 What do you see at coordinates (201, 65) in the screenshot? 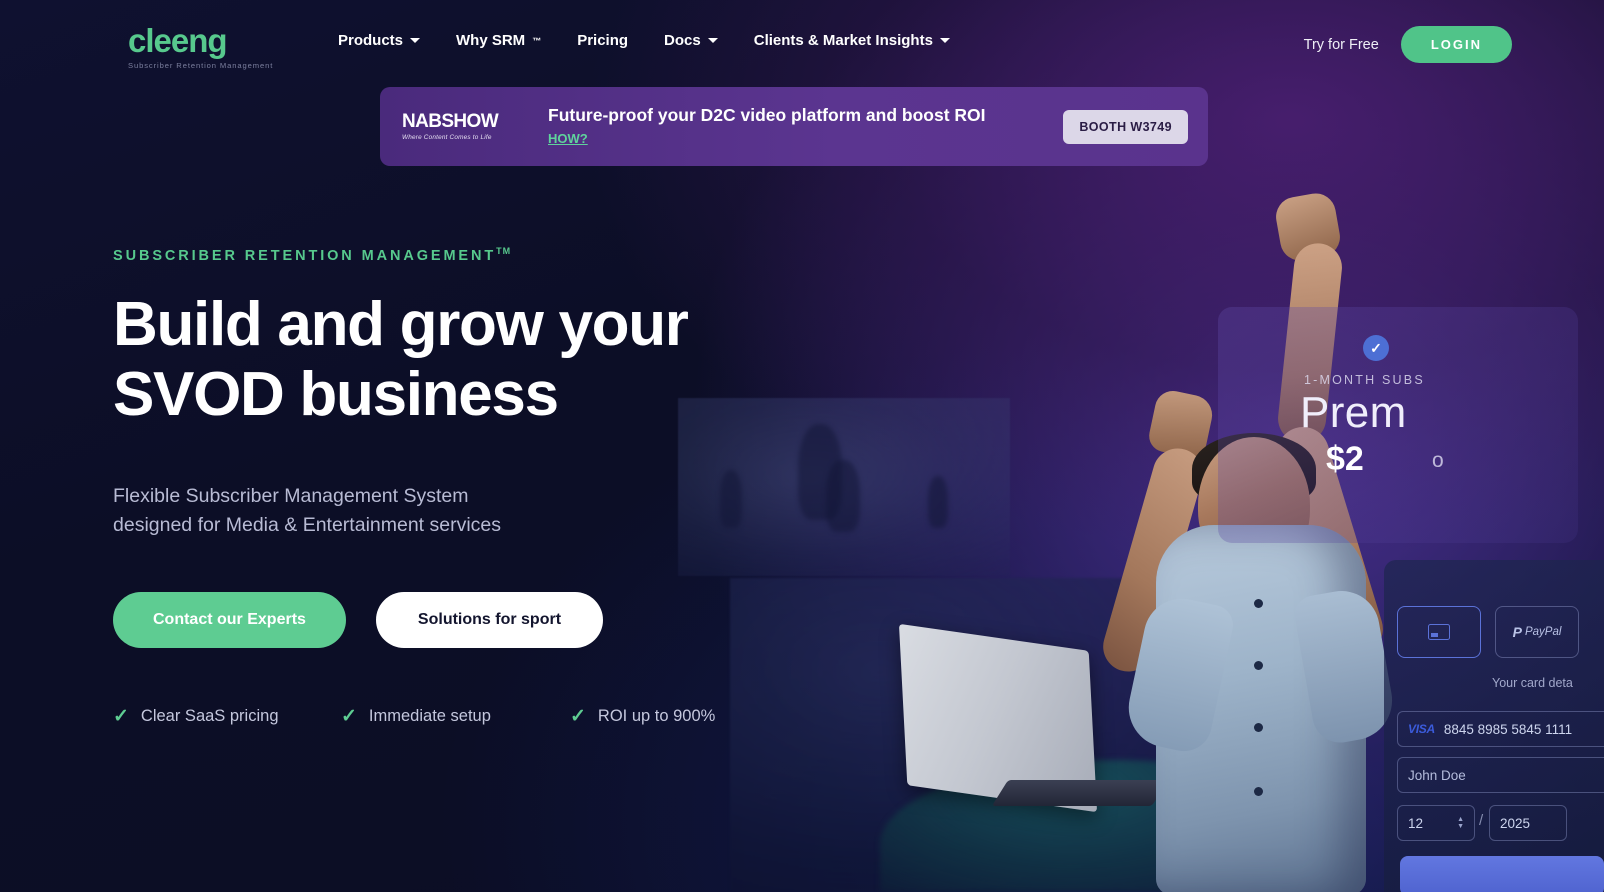
I see `logo-tagline: Subscriber Retention Management` at bounding box center [201, 65].